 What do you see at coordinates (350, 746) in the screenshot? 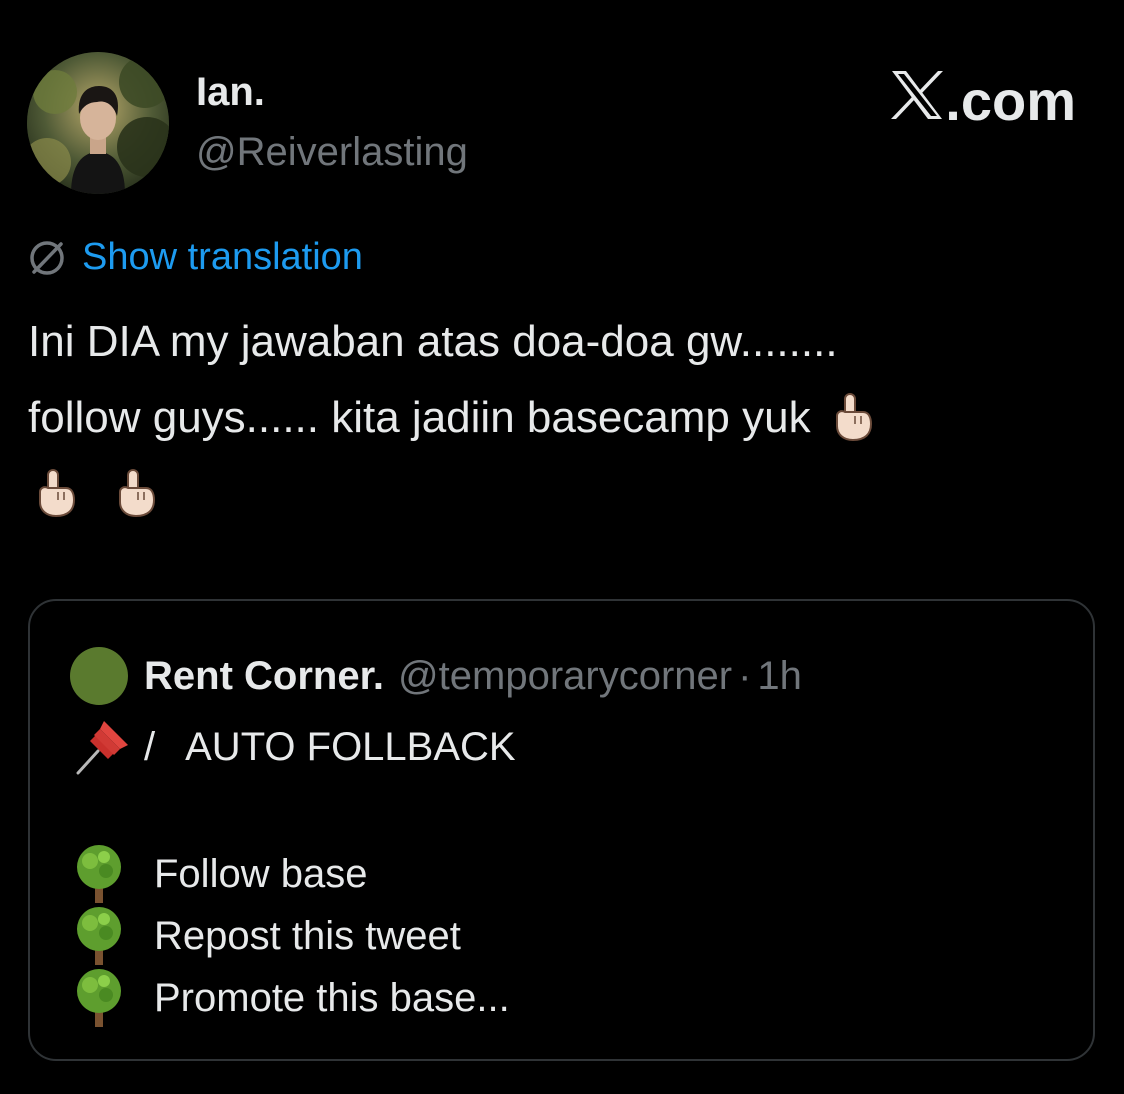
I see `quoted-tweet-title-text: AUTO FOLLBACK` at bounding box center [350, 746].